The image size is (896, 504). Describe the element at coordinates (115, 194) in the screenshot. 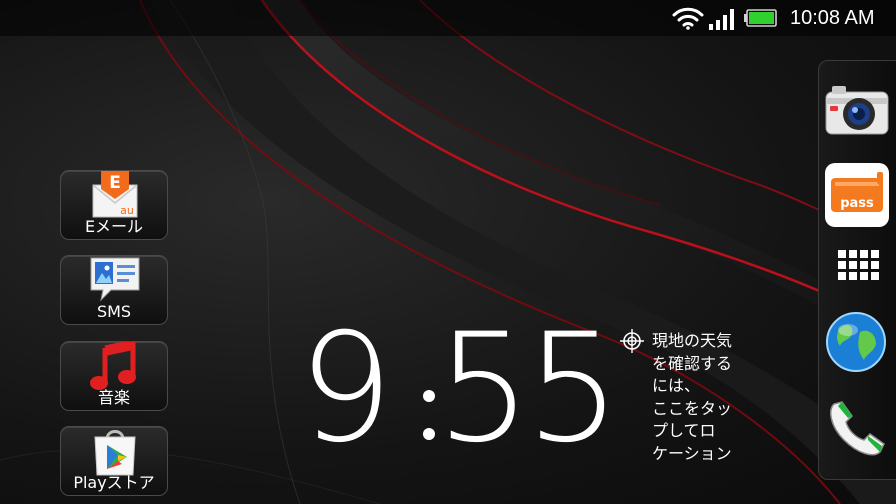

I see `email-icon: E au` at that location.